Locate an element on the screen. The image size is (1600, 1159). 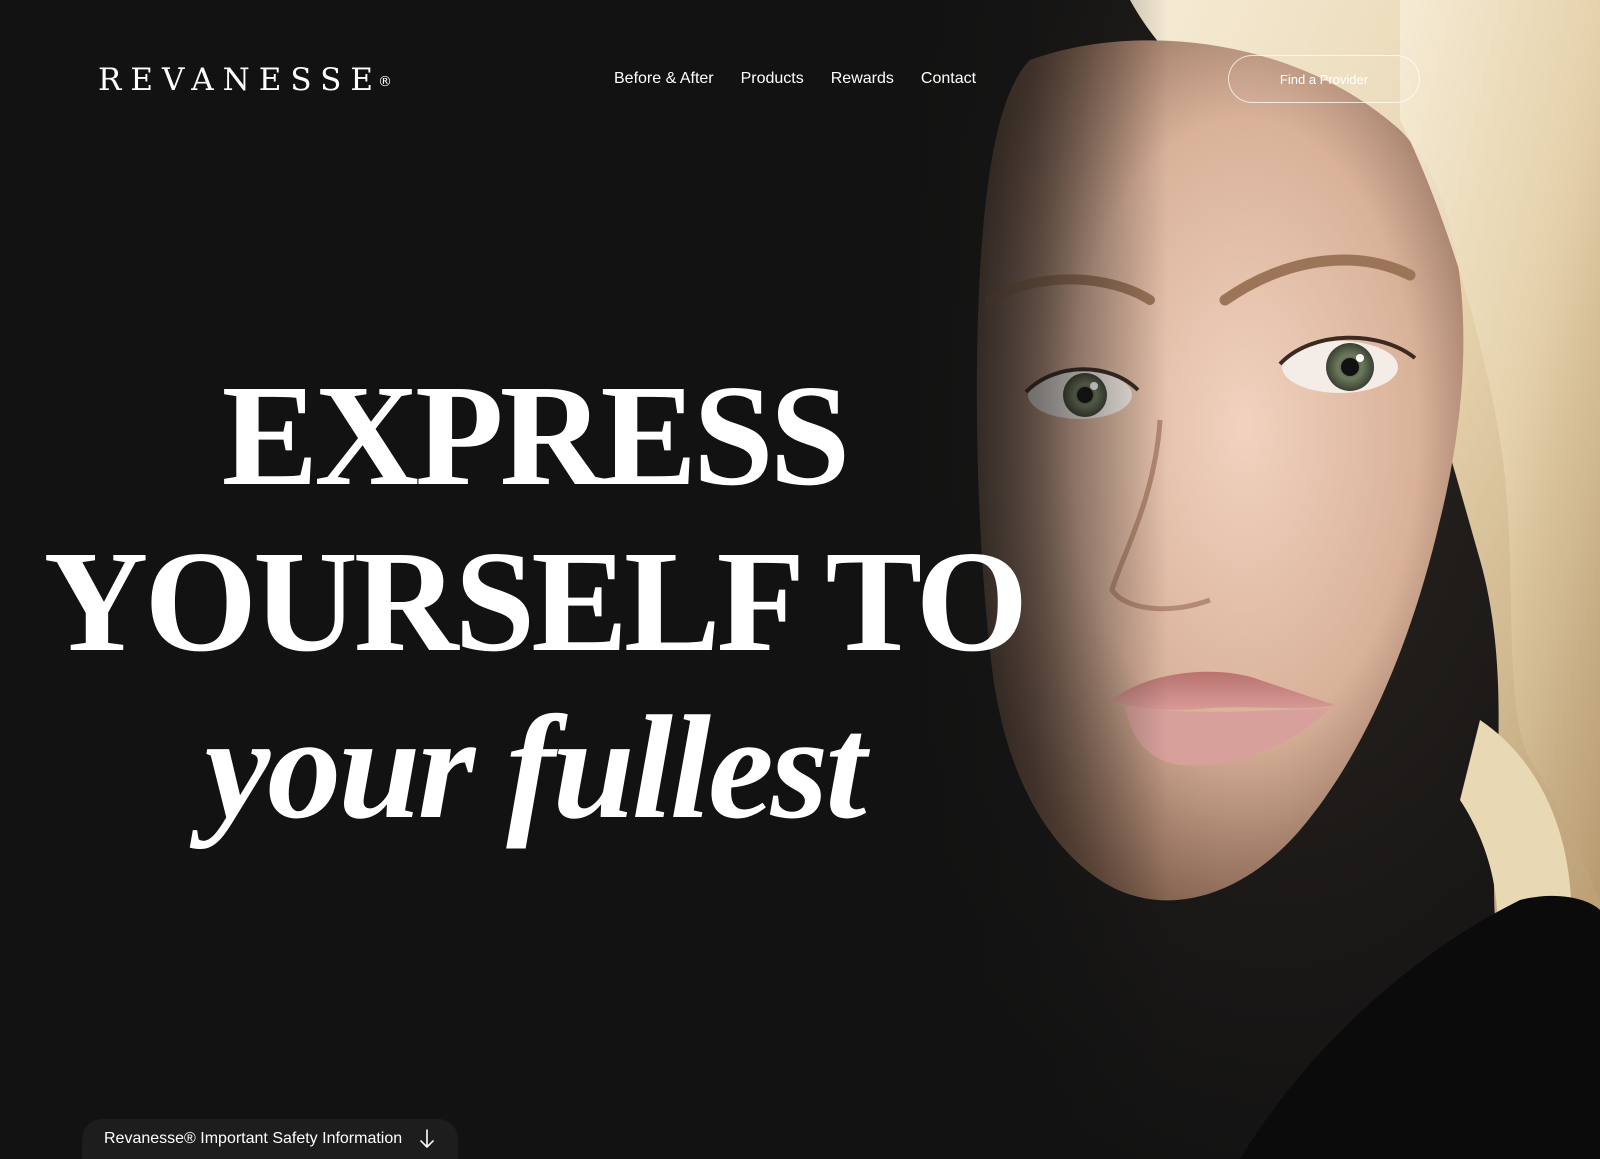
logo-text: REVANESSE is located at coordinates (240, 80).